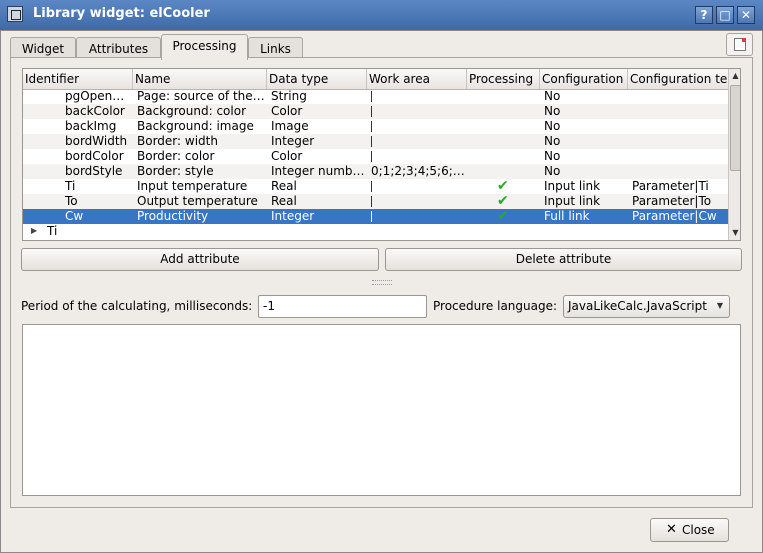 This screenshot has width=763, height=553. Describe the element at coordinates (118, 48) in the screenshot. I see `tab-attributes: Attributes` at that location.